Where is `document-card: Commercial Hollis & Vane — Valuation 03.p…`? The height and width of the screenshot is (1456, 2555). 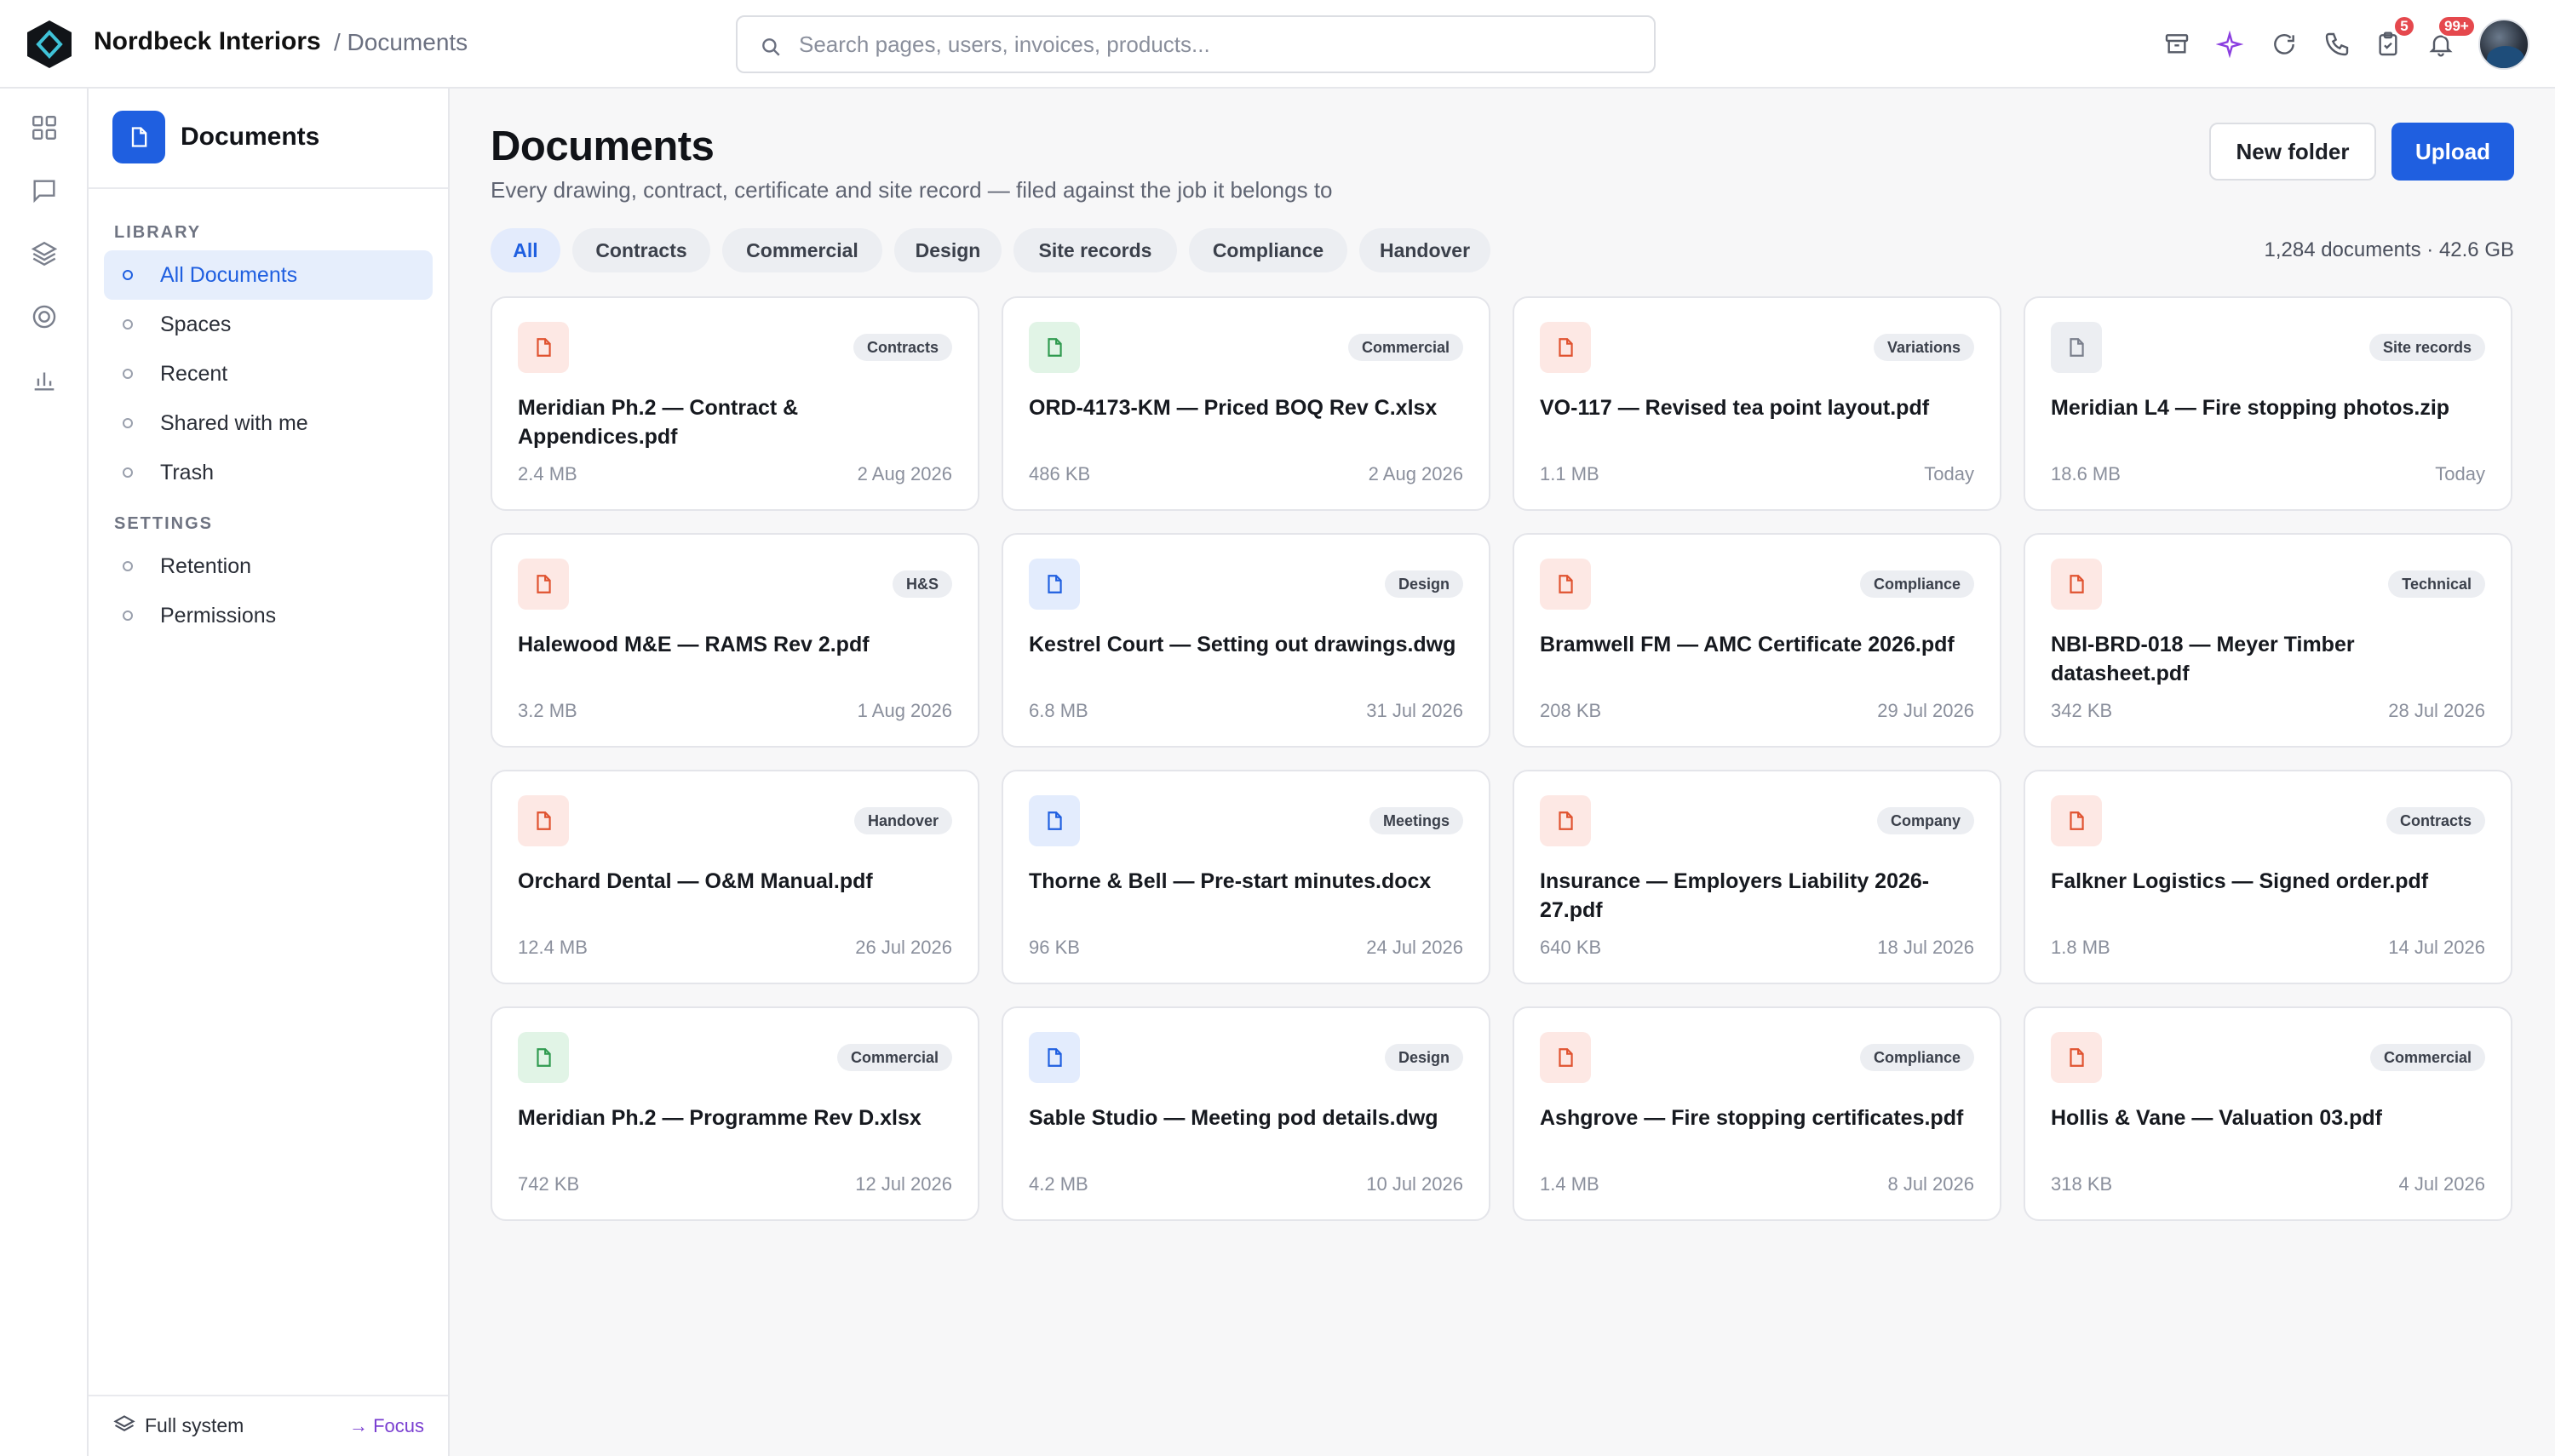 document-card: Commercial Hollis & Vane — Valuation 03.p… is located at coordinates (2268, 1113).